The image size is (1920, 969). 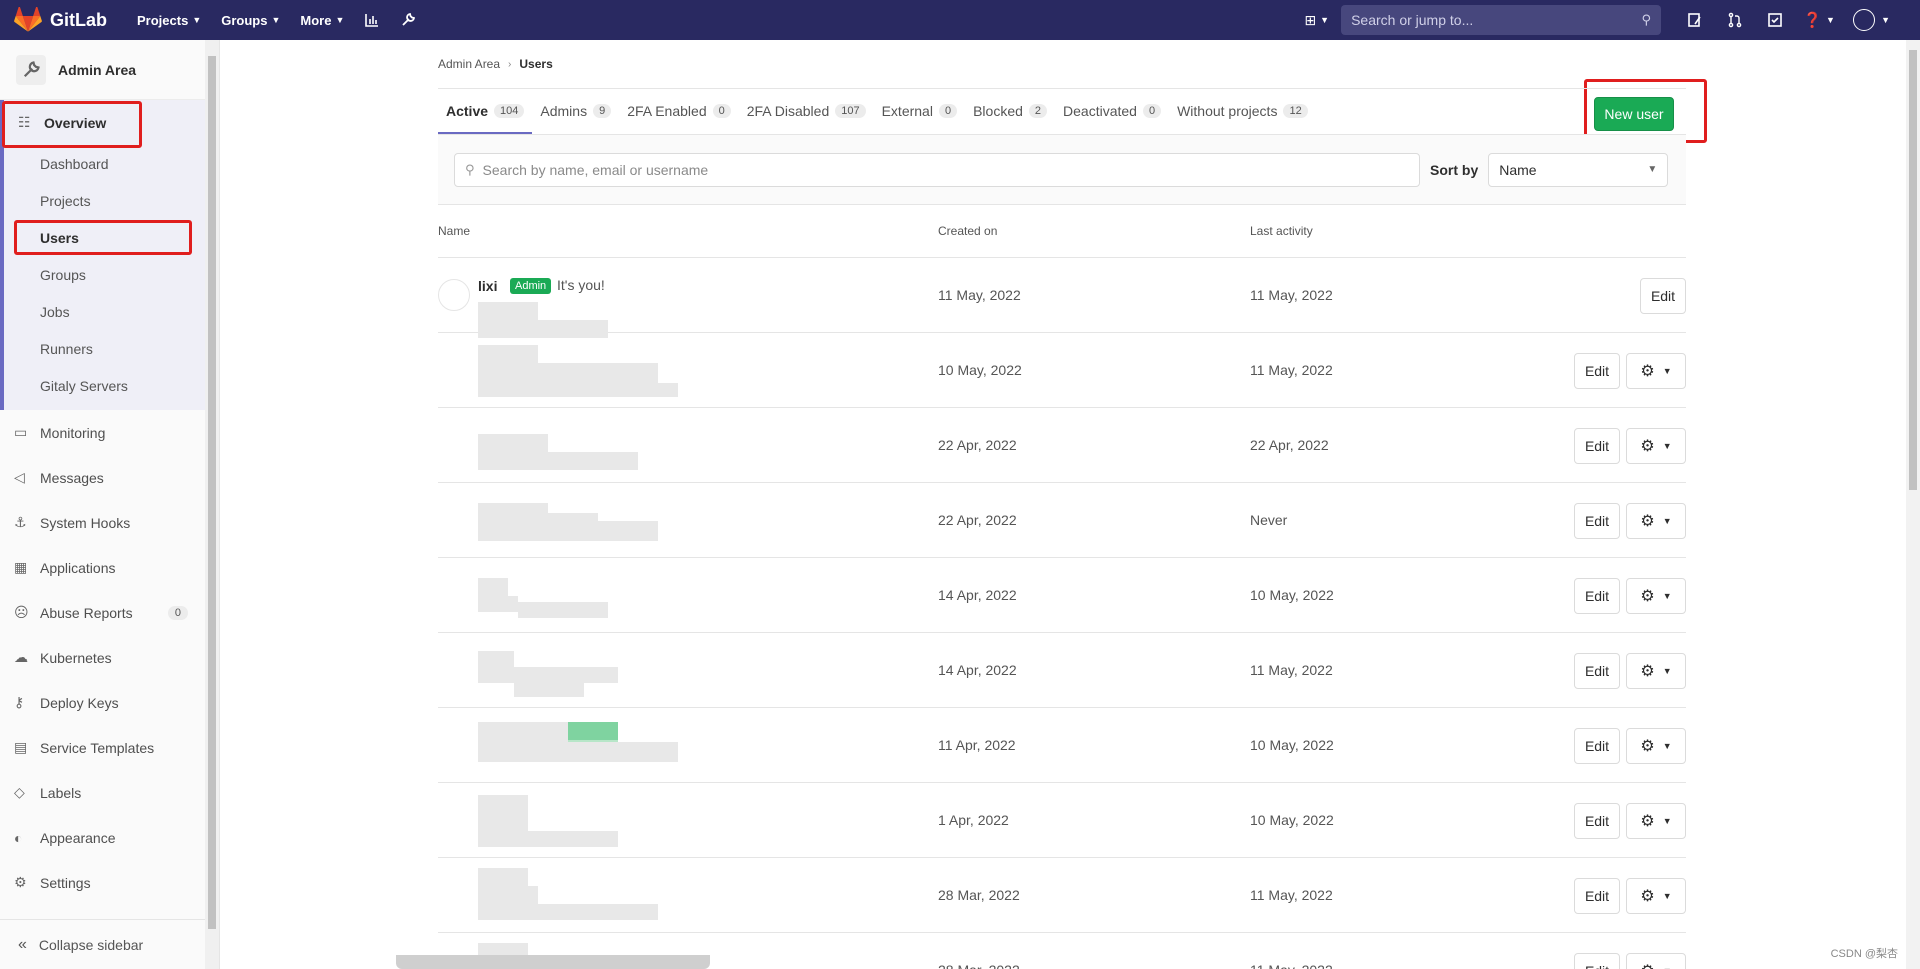 What do you see at coordinates (103, 792) in the screenshot?
I see `sidebar-item-labels: ◇ Labels` at bounding box center [103, 792].